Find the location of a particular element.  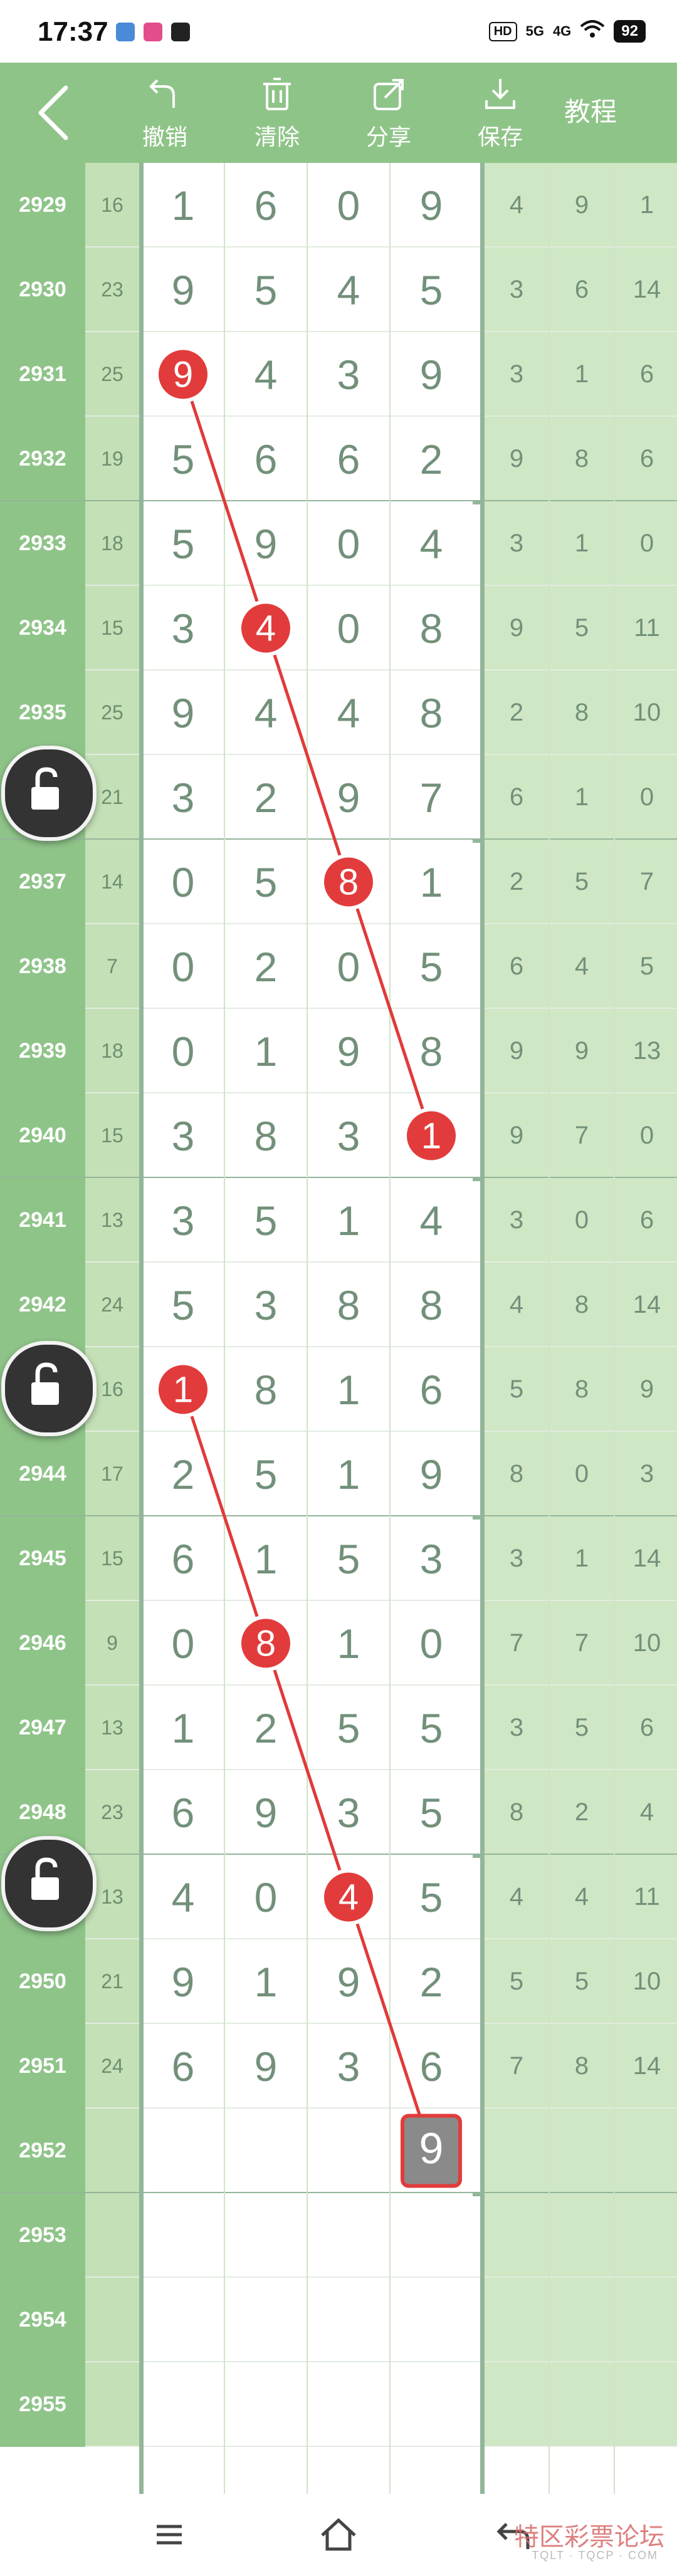

save-button: 保存 is located at coordinates (500, 116).